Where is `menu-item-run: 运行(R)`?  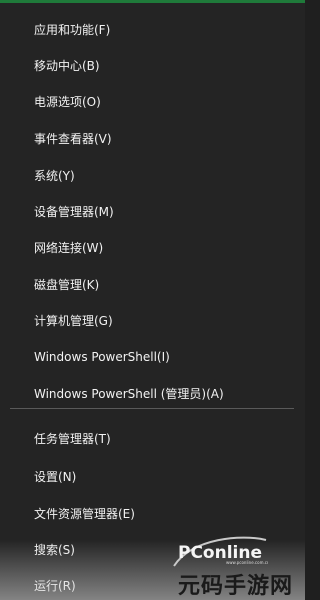 menu-item-run: 运行(R) is located at coordinates (55, 586).